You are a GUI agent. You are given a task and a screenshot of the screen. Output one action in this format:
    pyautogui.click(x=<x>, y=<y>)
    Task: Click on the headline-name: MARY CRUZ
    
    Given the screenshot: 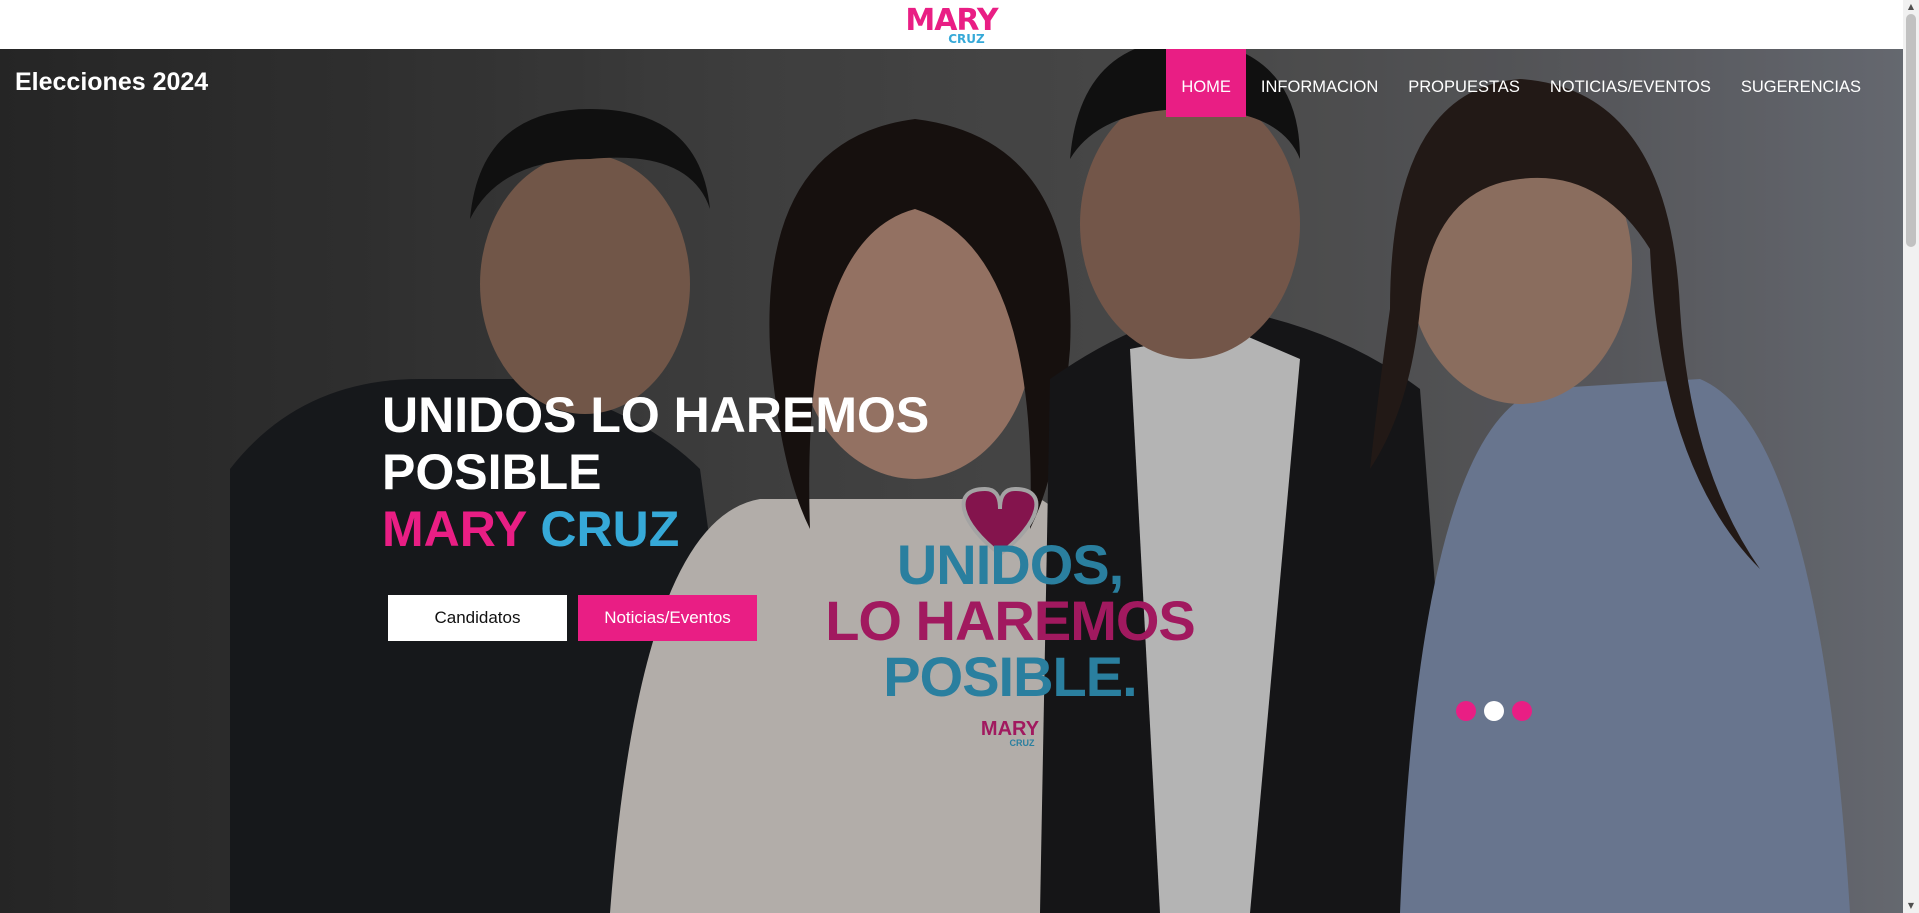 What is the action you would take?
    pyautogui.click(x=655, y=529)
    